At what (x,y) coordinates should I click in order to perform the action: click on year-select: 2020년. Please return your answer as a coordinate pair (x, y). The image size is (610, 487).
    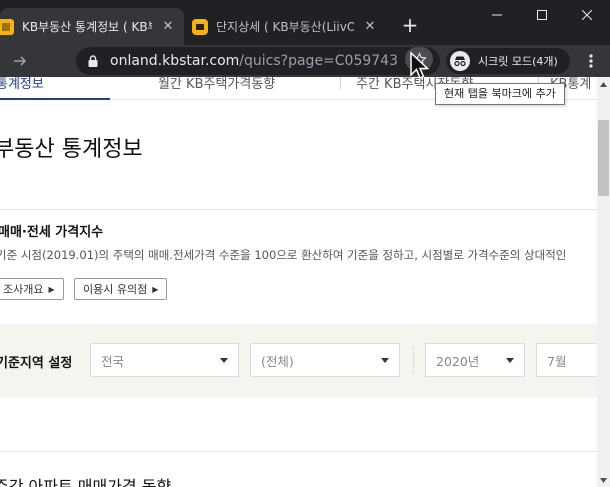
    Looking at the image, I should click on (475, 360).